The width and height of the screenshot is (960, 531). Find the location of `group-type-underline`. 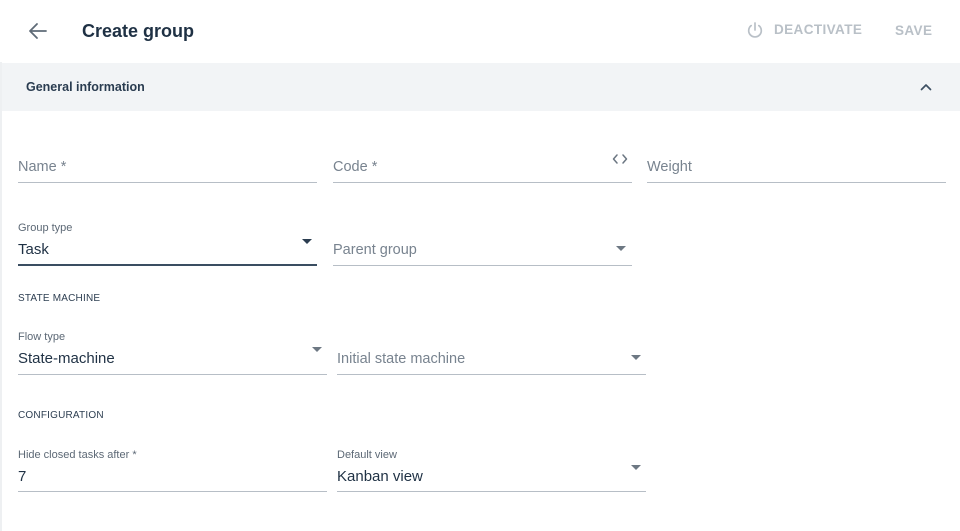

group-type-underline is located at coordinates (167, 265).